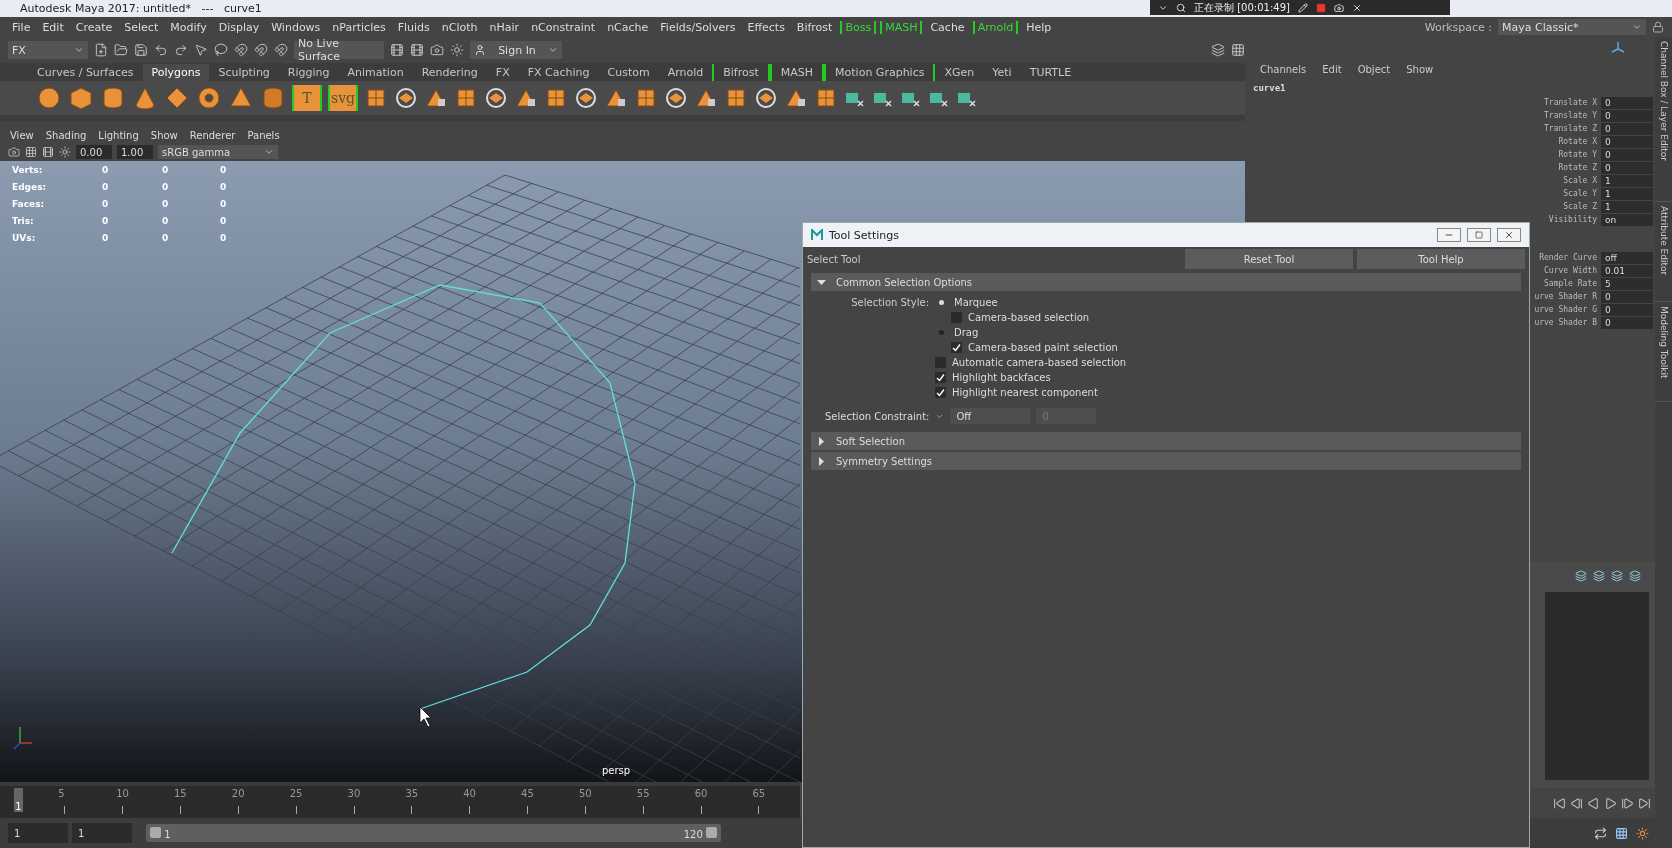 This screenshot has height=848, width=1672. I want to click on start-frame-field: 1, so click(38, 833).